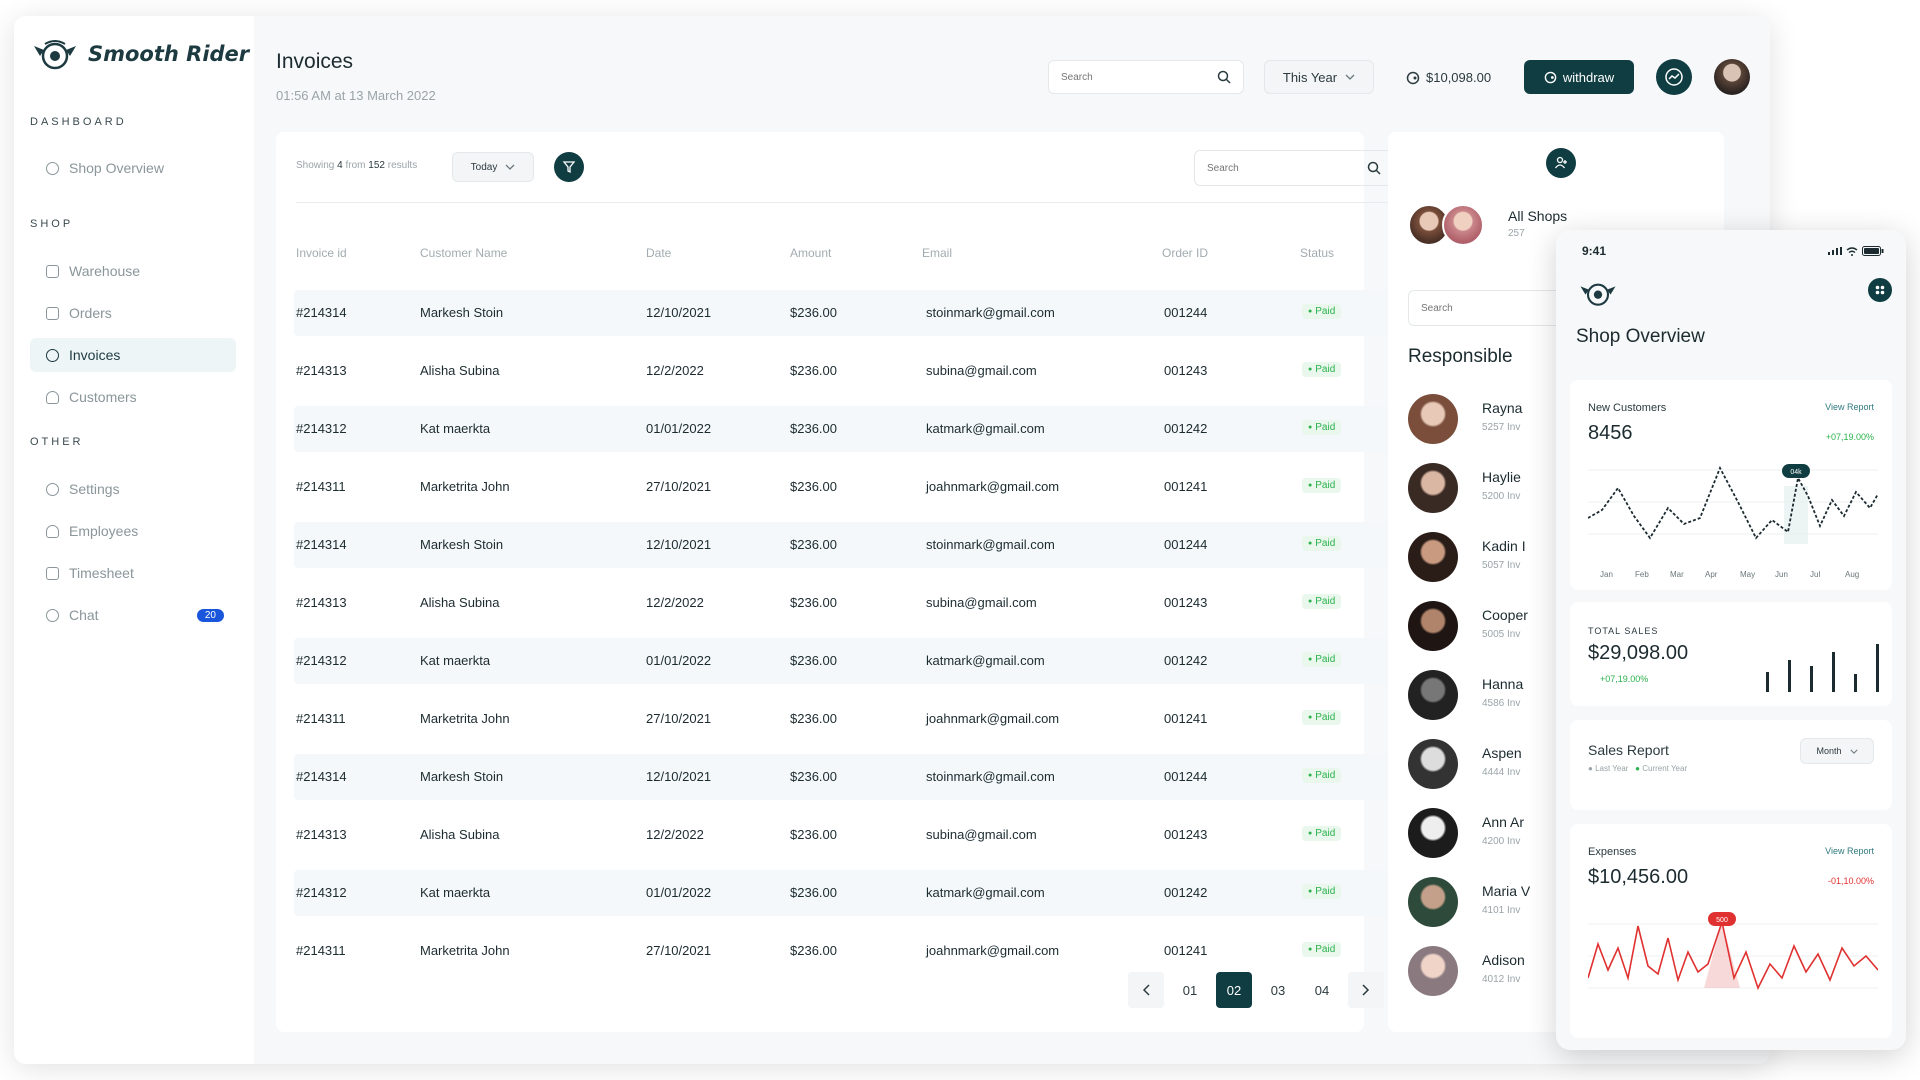 The width and height of the screenshot is (1920, 1080). I want to click on prev-page-button, so click(1146, 990).